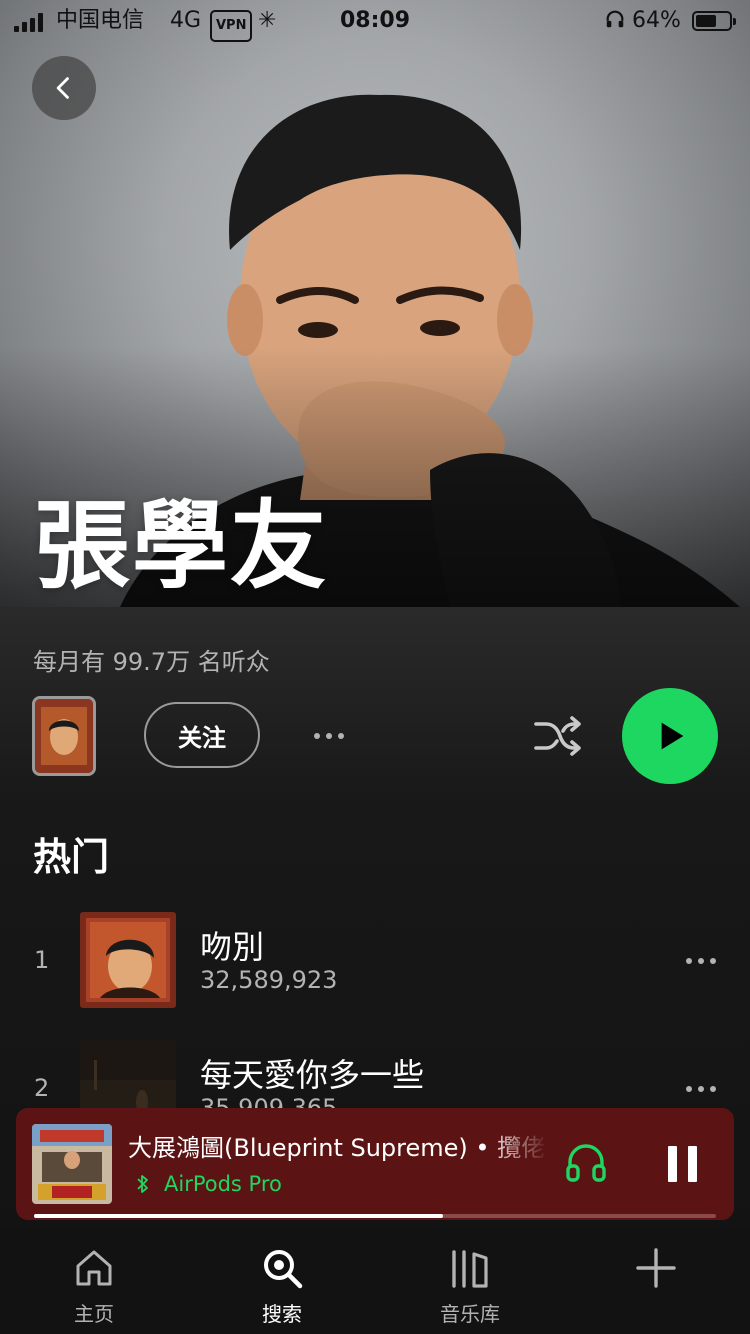  I want to click on bottom-tab-bar: 主页 搜索 音乐库, so click(375, 1280).